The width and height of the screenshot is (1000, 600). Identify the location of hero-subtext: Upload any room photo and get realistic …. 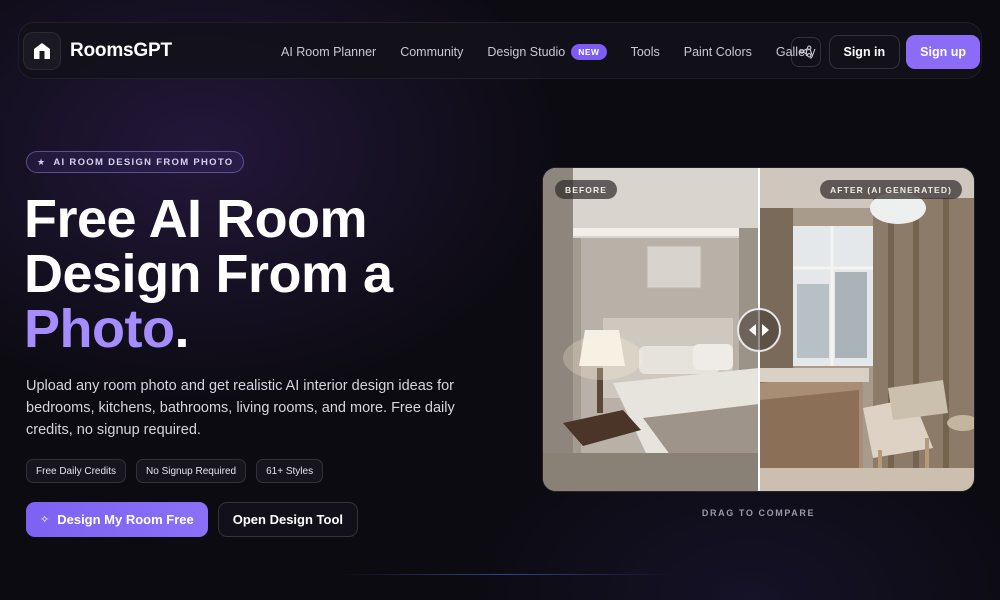
(240, 408).